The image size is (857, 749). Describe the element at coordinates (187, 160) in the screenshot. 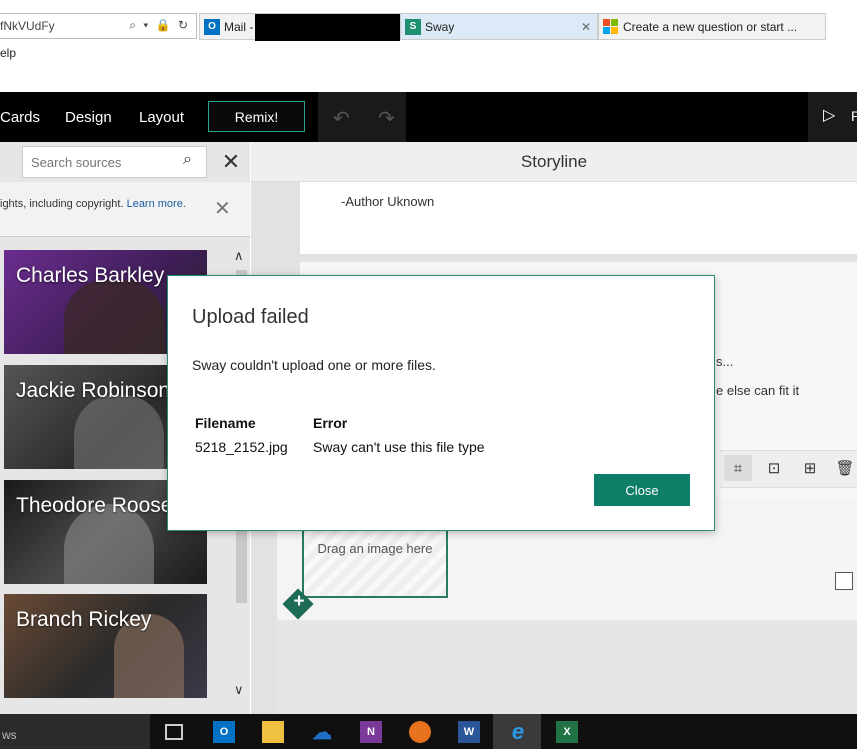

I see `search-icon: ⌕` at that location.